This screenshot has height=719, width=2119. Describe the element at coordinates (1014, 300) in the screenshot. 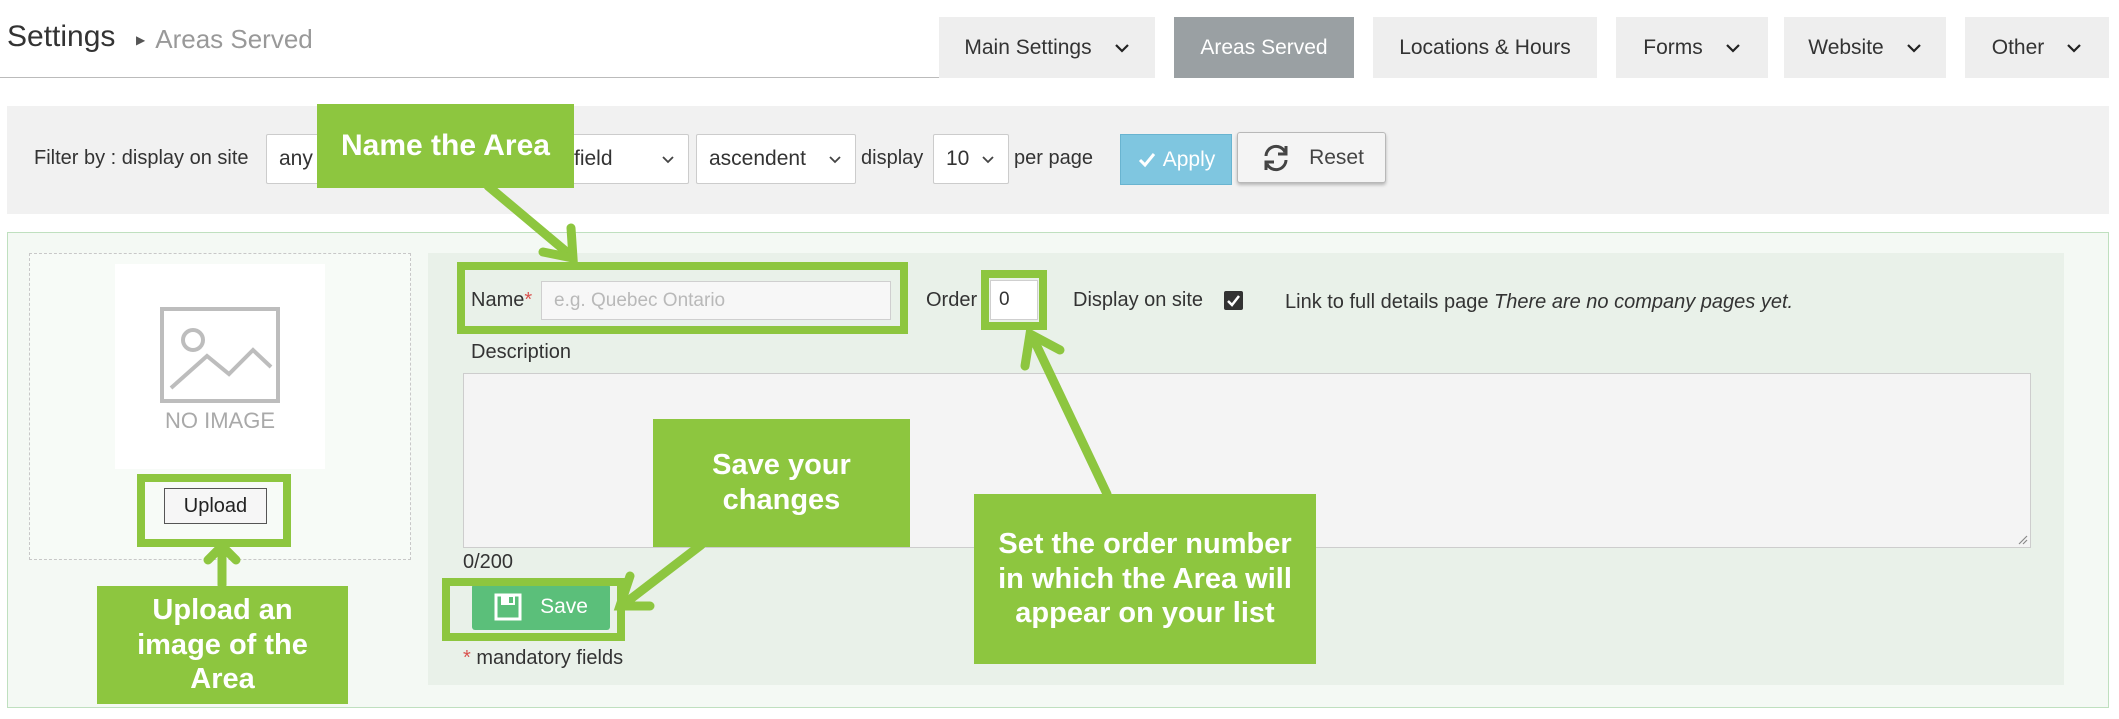

I see `order-highlight-frame` at that location.